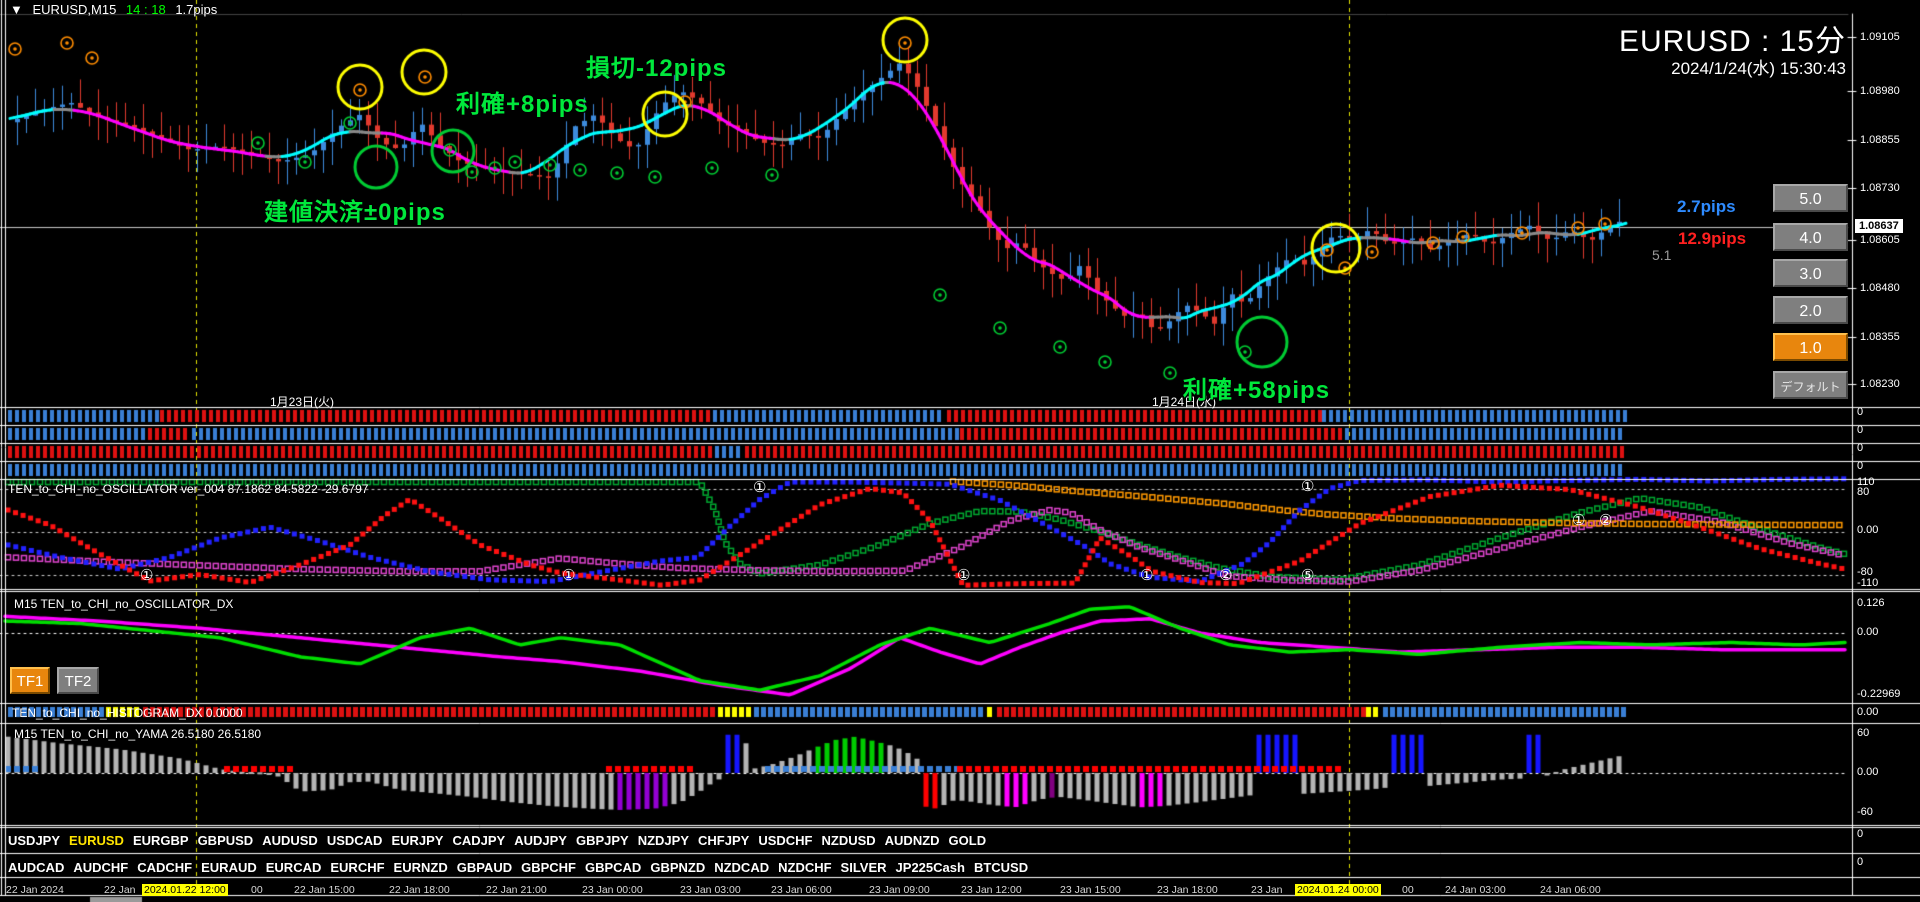  Describe the element at coordinates (1880, 288) in the screenshot. I see `price-axis-label: 1.08480` at that location.